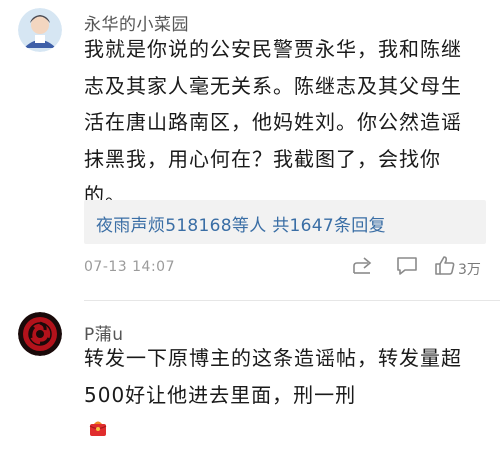 The image size is (500, 450). I want to click on like-count: 3万, so click(469, 270).